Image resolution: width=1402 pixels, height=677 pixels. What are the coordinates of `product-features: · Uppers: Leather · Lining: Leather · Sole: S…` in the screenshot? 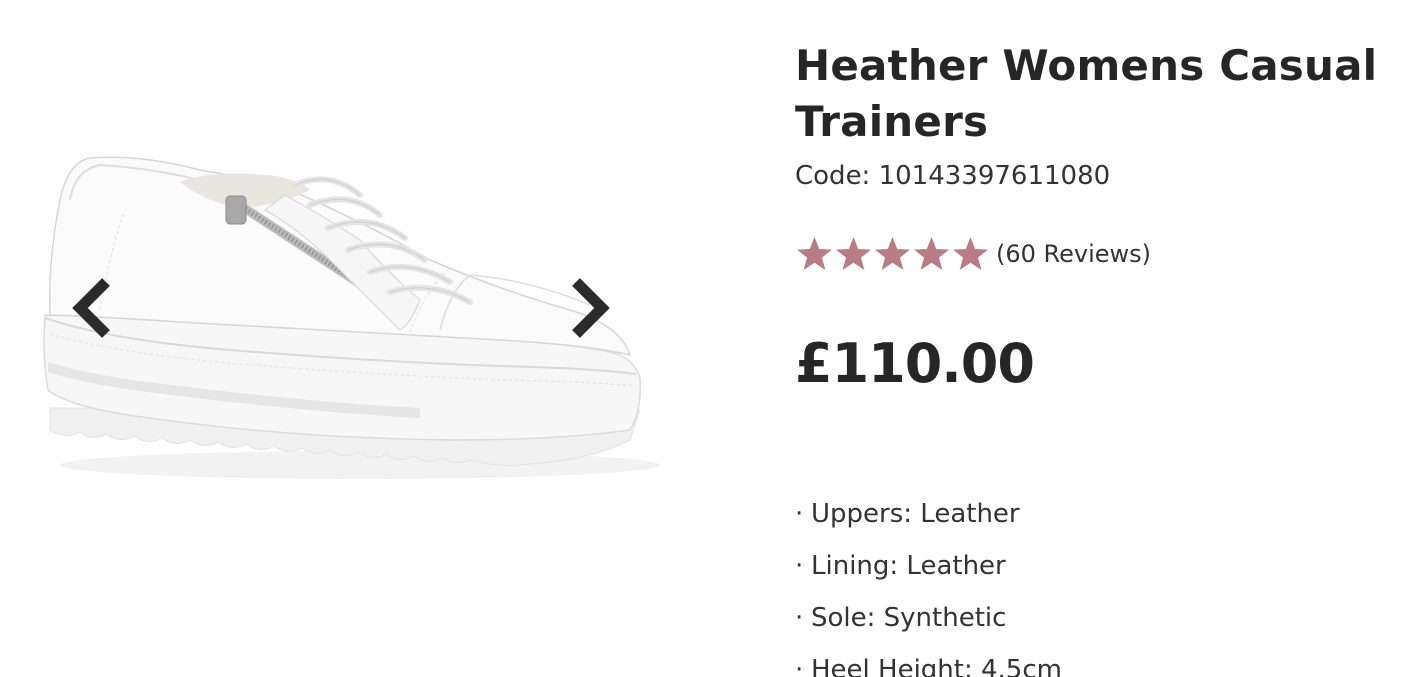 It's located at (1095, 582).